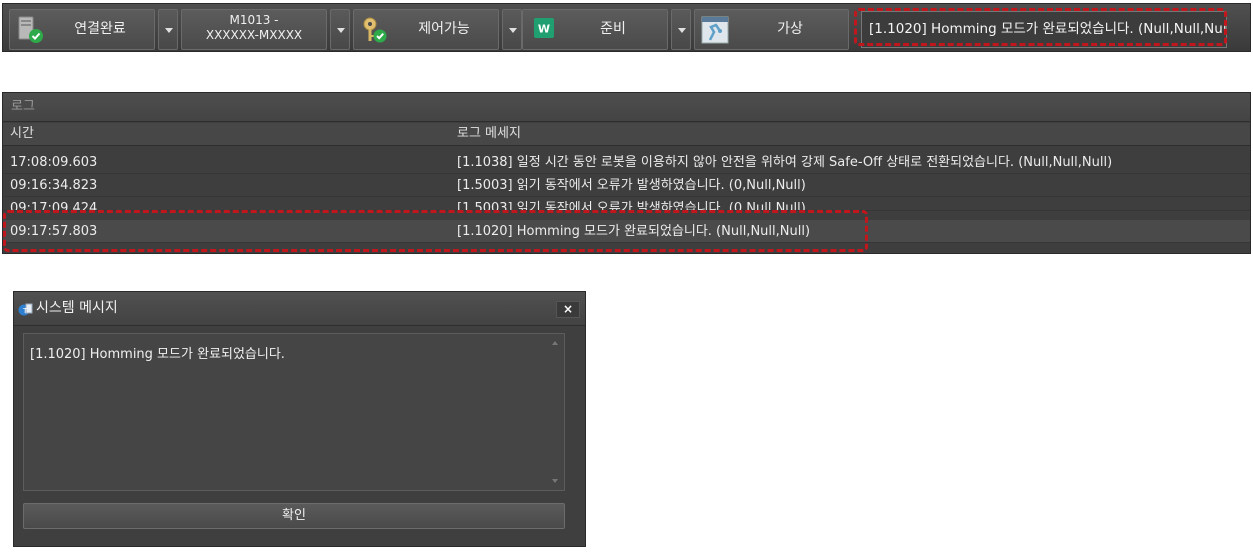  I want to click on column-header-message: 로그 메세지, so click(489, 134).